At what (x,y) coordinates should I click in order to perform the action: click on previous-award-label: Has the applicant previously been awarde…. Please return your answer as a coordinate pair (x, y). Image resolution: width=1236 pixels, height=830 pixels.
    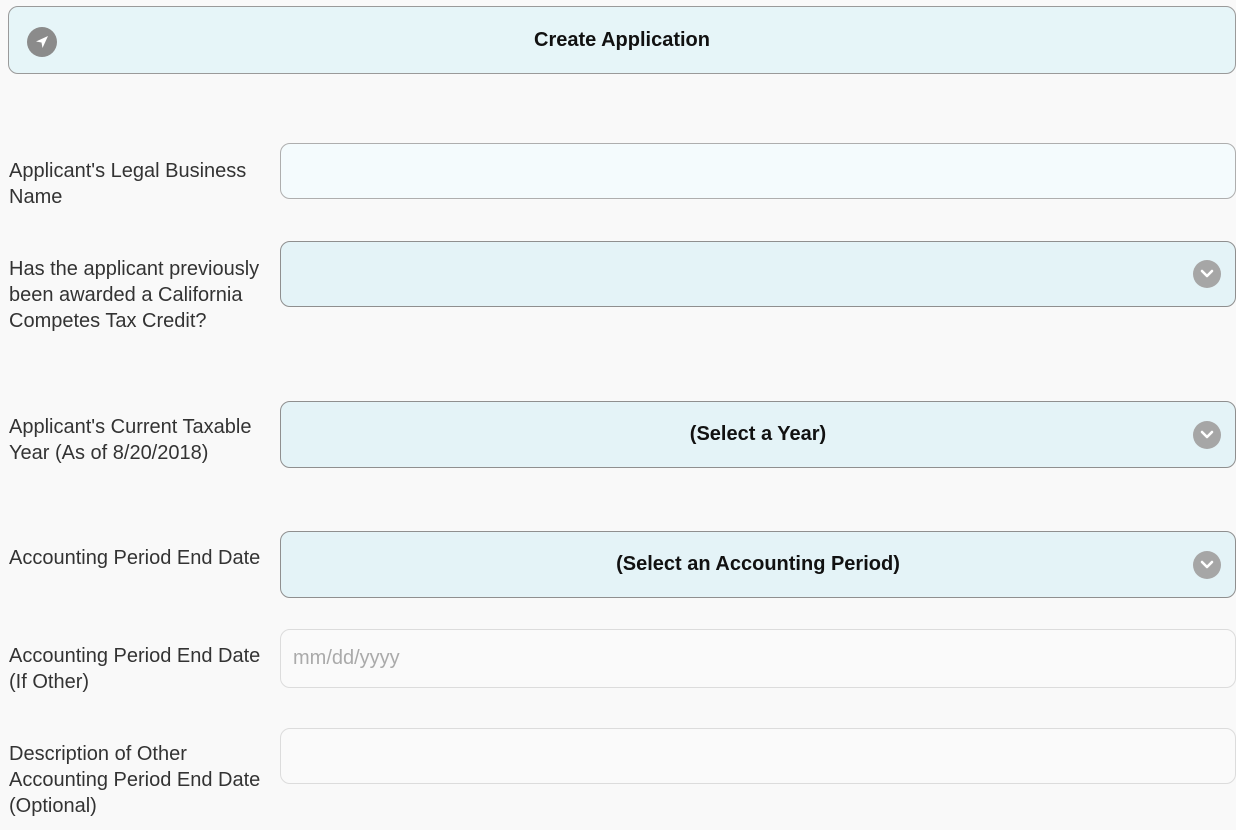
    Looking at the image, I should click on (134, 295).